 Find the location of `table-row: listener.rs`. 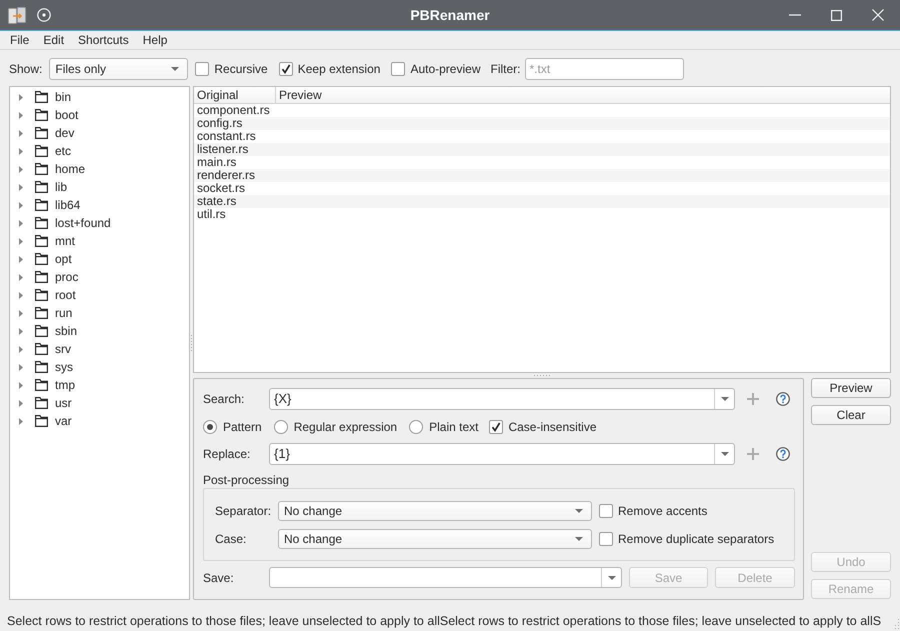

table-row: listener.rs is located at coordinates (542, 149).